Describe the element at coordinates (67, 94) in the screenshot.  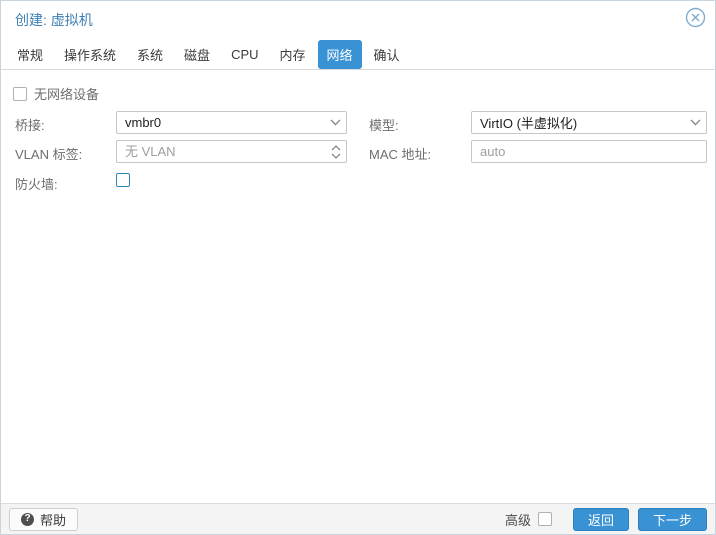
I see `no-network-device-label: 无网络设备` at that location.